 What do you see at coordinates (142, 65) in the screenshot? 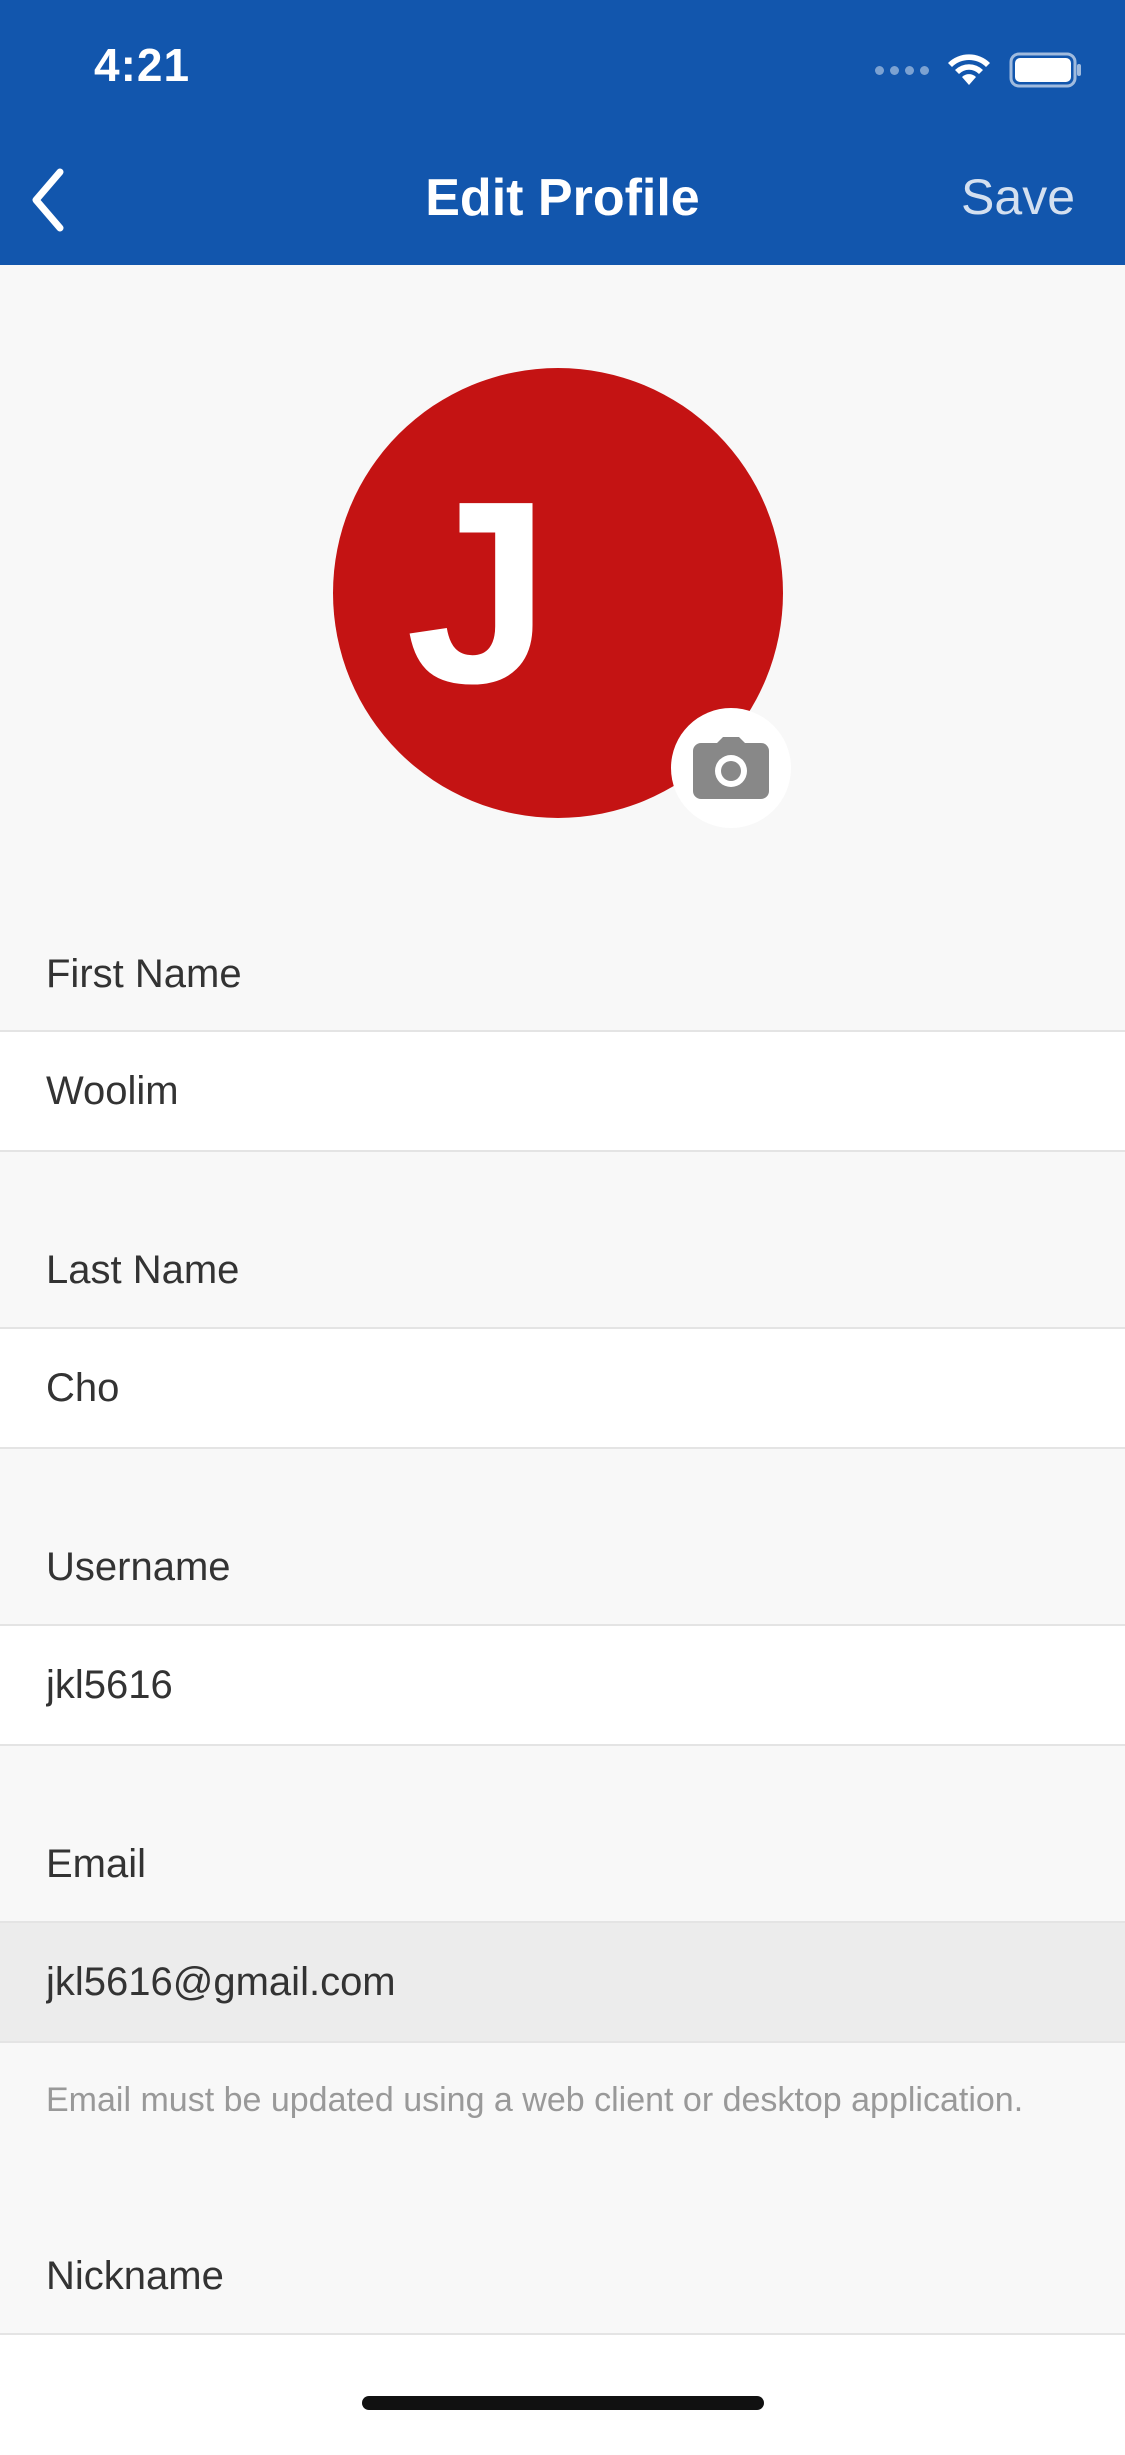
I see `status-time: 4:21` at bounding box center [142, 65].